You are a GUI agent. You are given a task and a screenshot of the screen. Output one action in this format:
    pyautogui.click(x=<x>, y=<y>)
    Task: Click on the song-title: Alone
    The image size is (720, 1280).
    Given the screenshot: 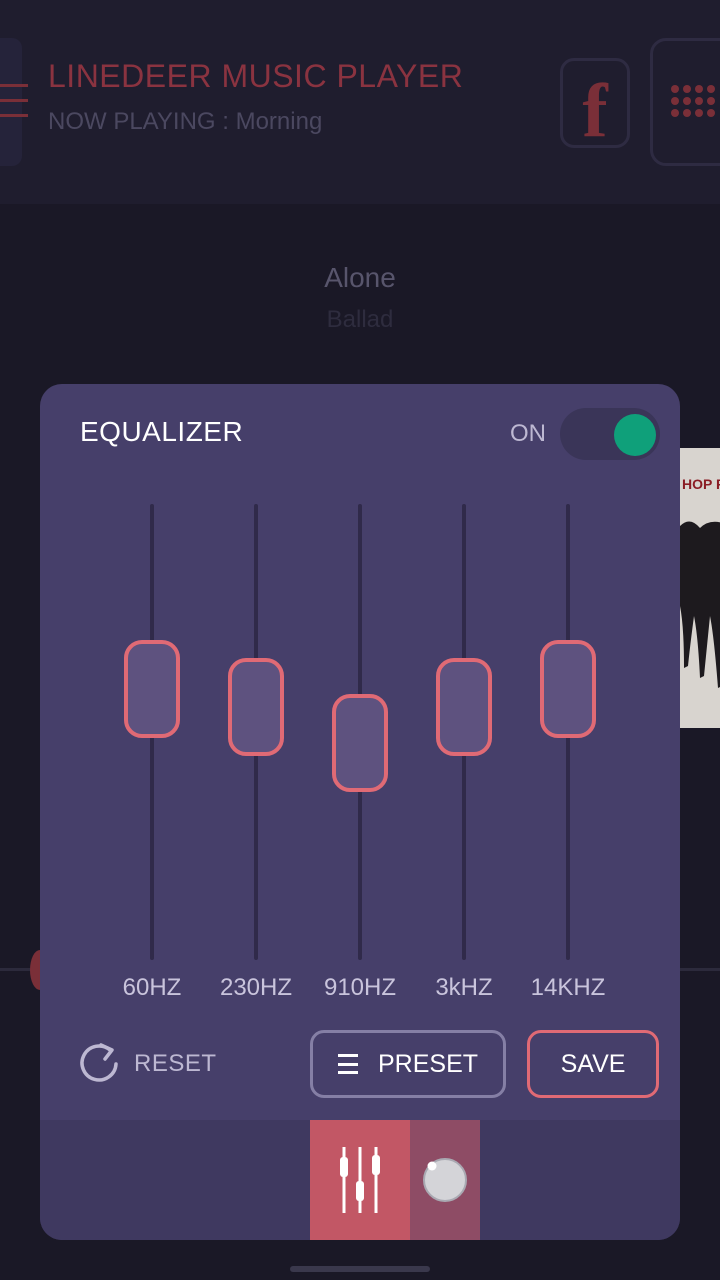 What is the action you would take?
    pyautogui.click(x=360, y=277)
    